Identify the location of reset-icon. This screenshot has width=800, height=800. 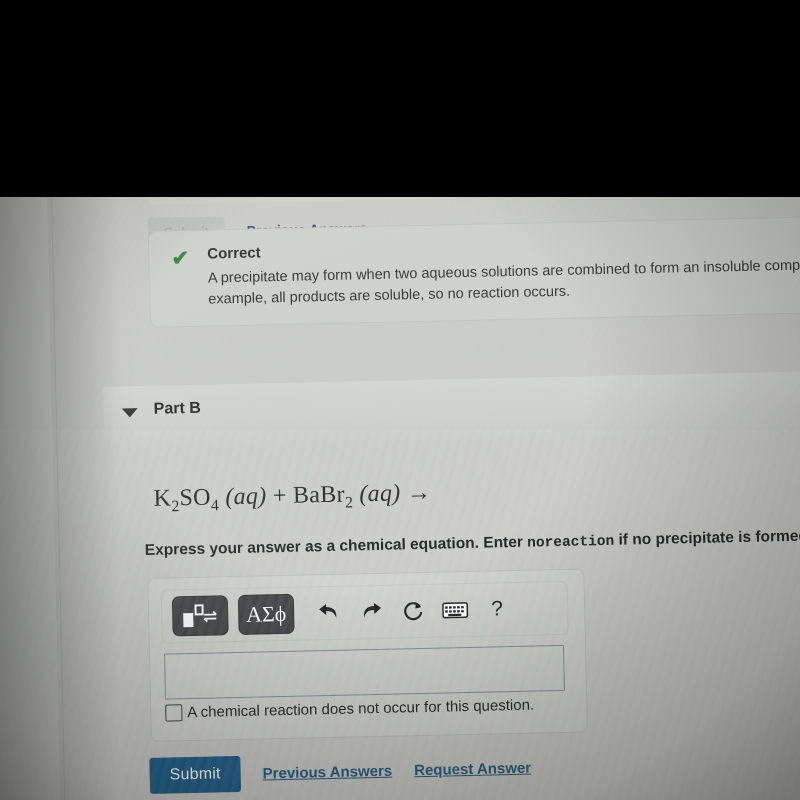
(413, 611).